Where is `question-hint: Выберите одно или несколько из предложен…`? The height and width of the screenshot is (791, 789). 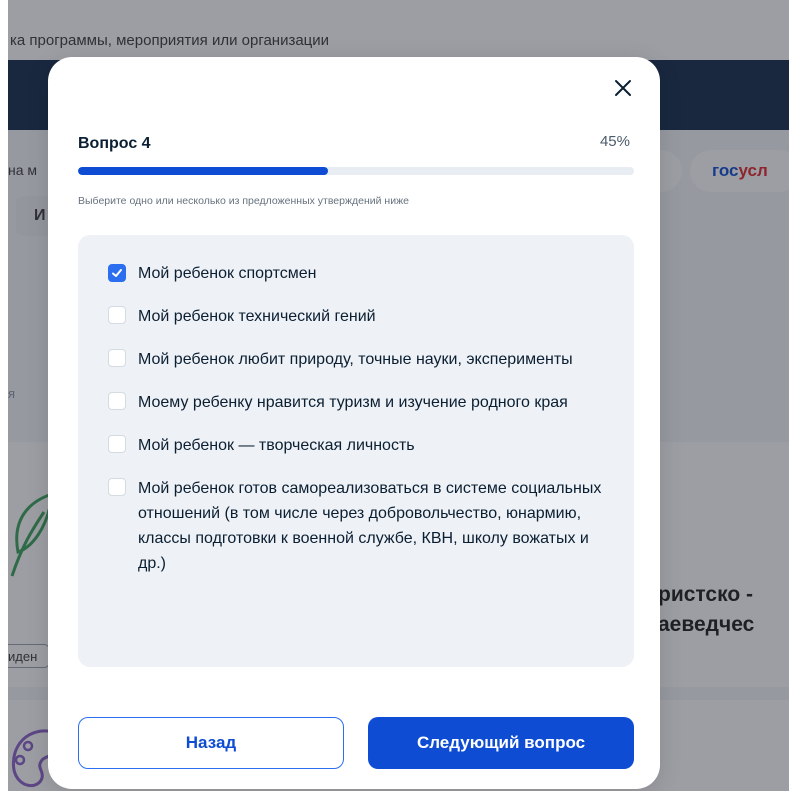
question-hint: Выберите одно или несколько из предложен… is located at coordinates (243, 201).